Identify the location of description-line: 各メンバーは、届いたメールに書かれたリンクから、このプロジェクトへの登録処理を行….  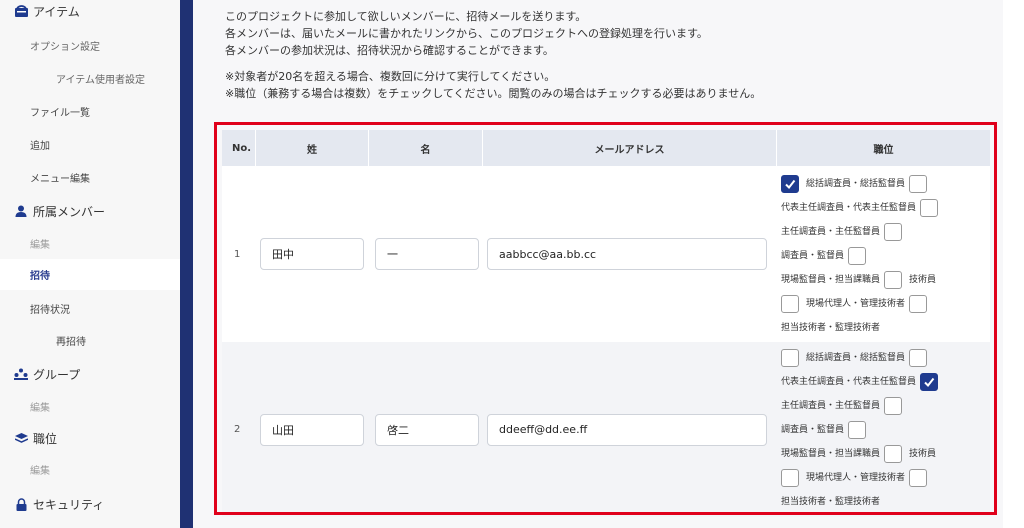
(466, 33).